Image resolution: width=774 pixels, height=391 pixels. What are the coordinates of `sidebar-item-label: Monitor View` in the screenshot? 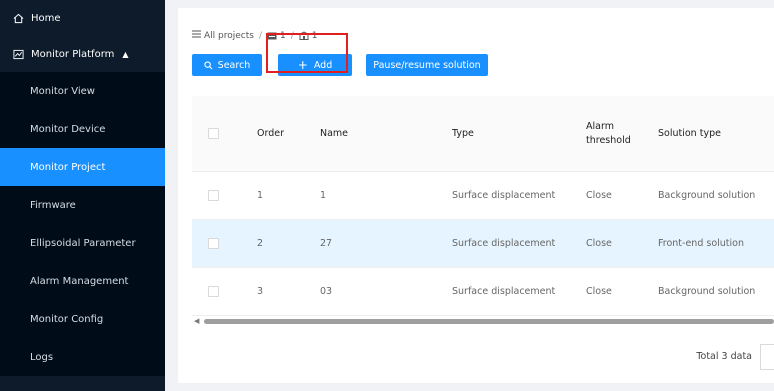 It's located at (62, 91).